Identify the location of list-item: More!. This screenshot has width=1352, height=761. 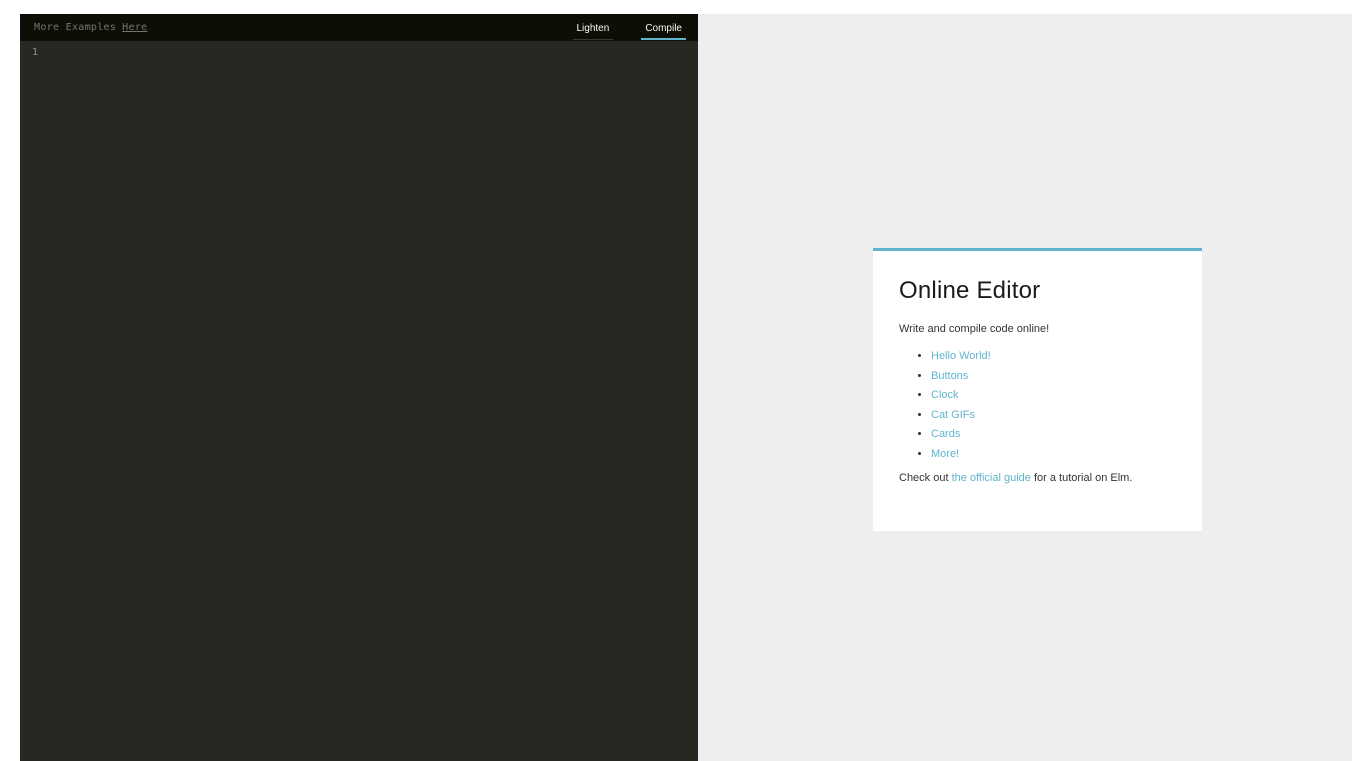
(1053, 455).